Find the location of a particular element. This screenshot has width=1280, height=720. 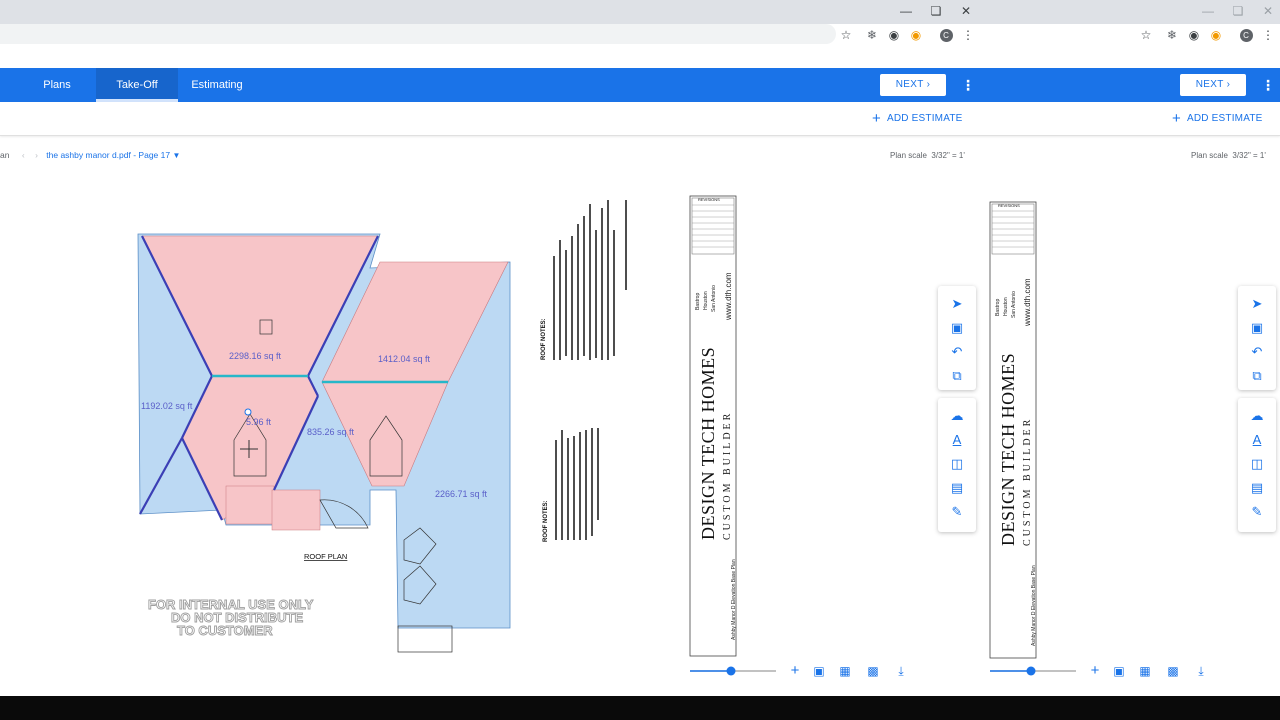

area-label: 1192.02 sq ft is located at coordinates (167, 406).